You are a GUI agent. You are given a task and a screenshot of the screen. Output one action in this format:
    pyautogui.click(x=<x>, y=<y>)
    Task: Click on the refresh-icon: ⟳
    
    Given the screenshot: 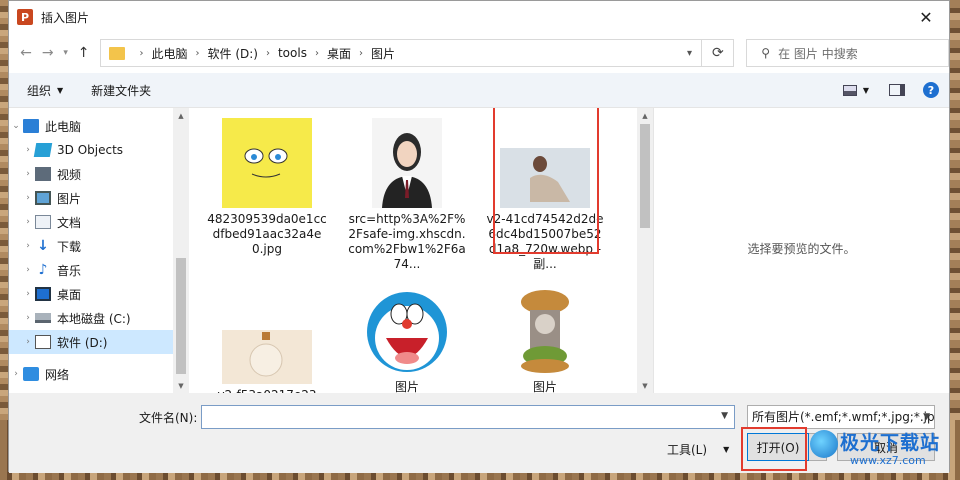 What is the action you would take?
    pyautogui.click(x=718, y=53)
    